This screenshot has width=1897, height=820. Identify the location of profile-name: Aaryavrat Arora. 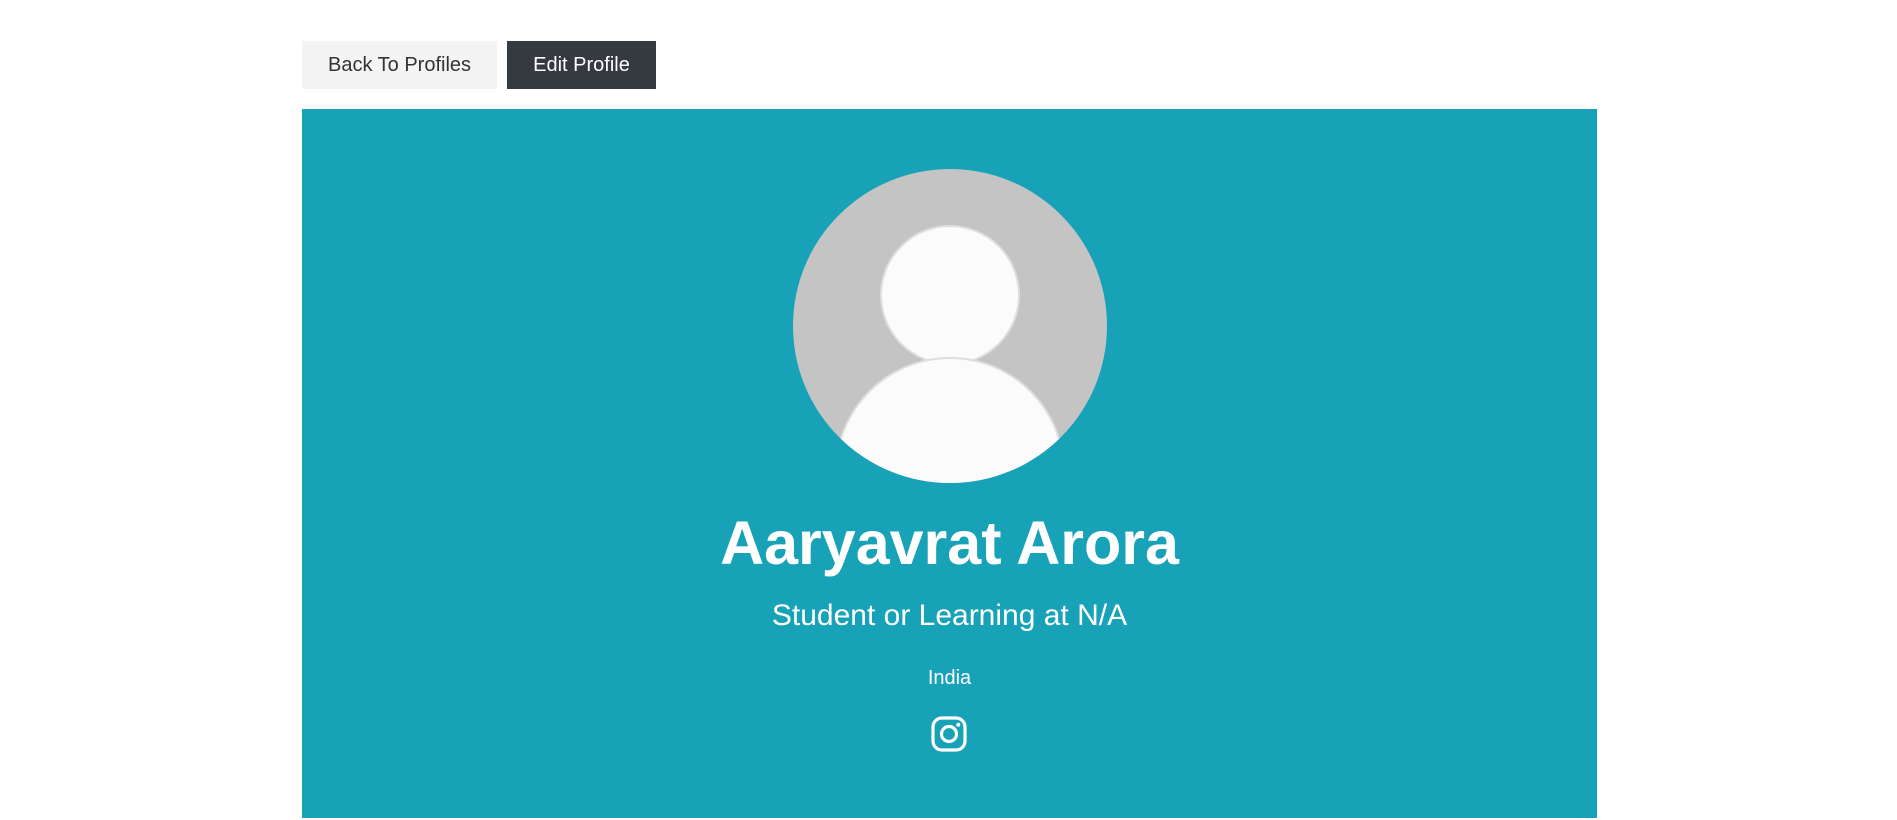
(949, 543).